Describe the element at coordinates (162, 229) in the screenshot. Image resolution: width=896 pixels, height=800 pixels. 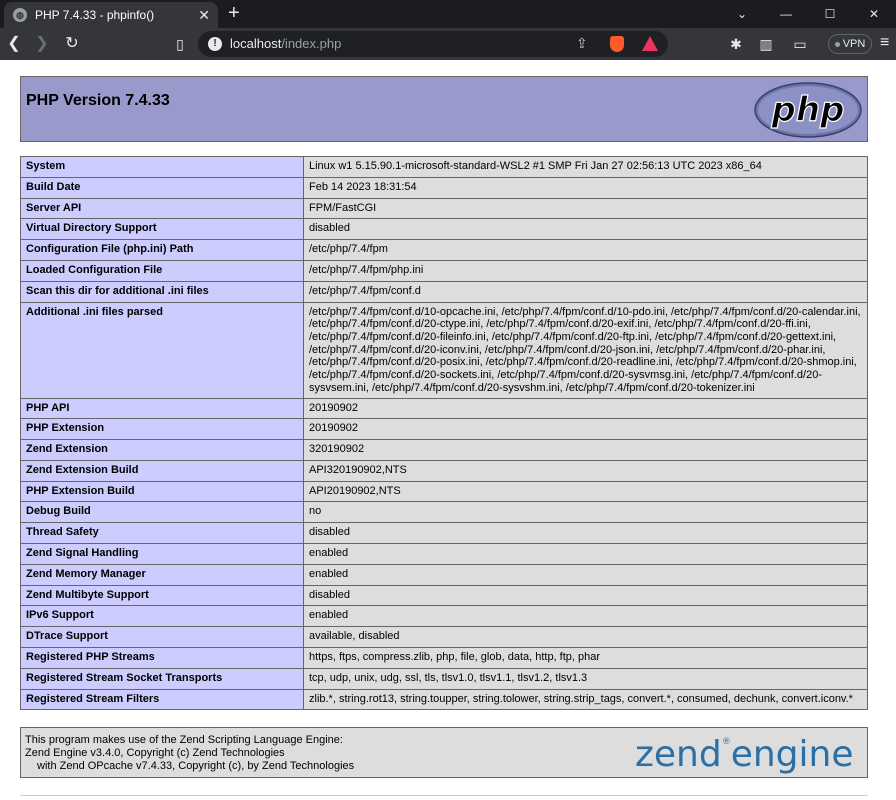
I see `row-key: Virtual Directory Support` at that location.